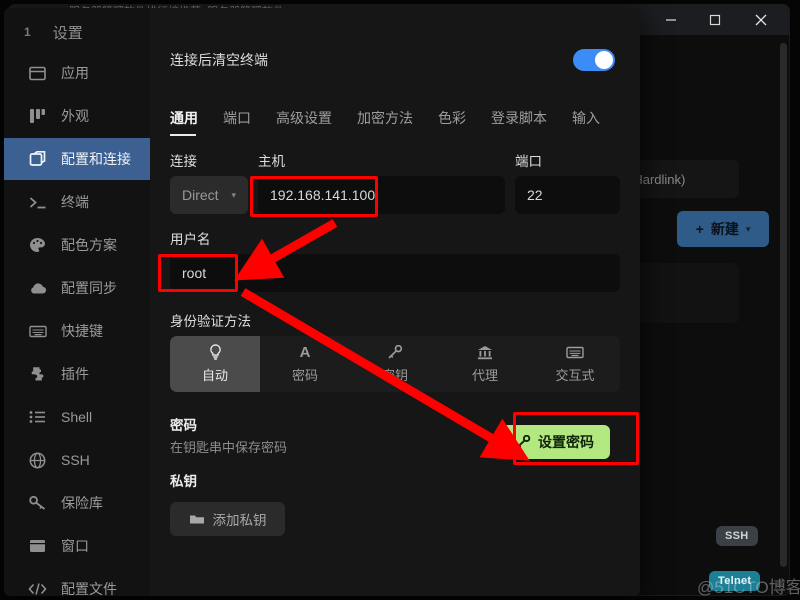 This screenshot has width=800, height=600. Describe the element at coordinates (37, 202) in the screenshot. I see `terminal-icon` at that location.